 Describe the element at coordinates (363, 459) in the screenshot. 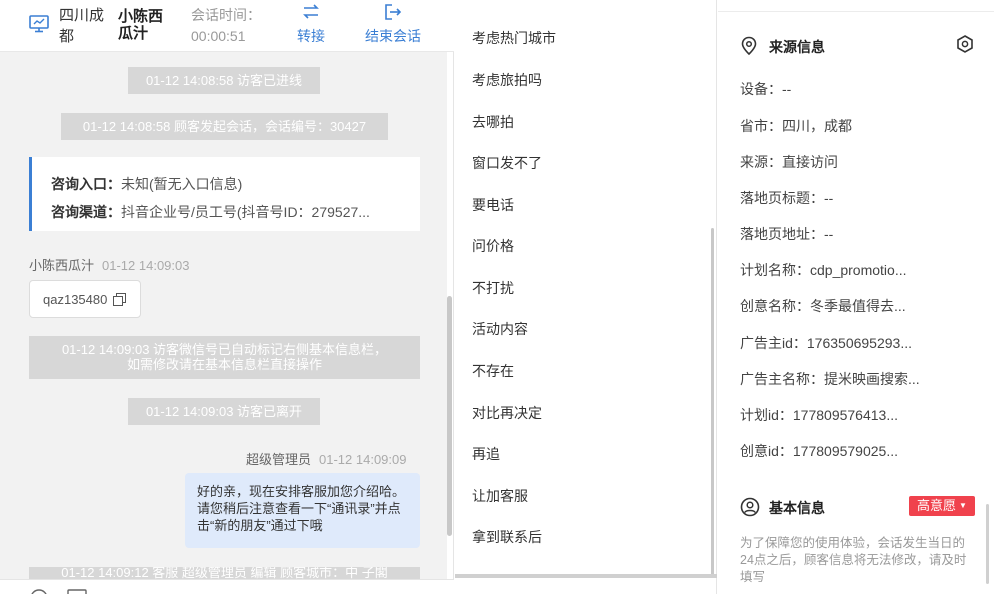

I see `agent-time: 01-12 14:09:09` at that location.